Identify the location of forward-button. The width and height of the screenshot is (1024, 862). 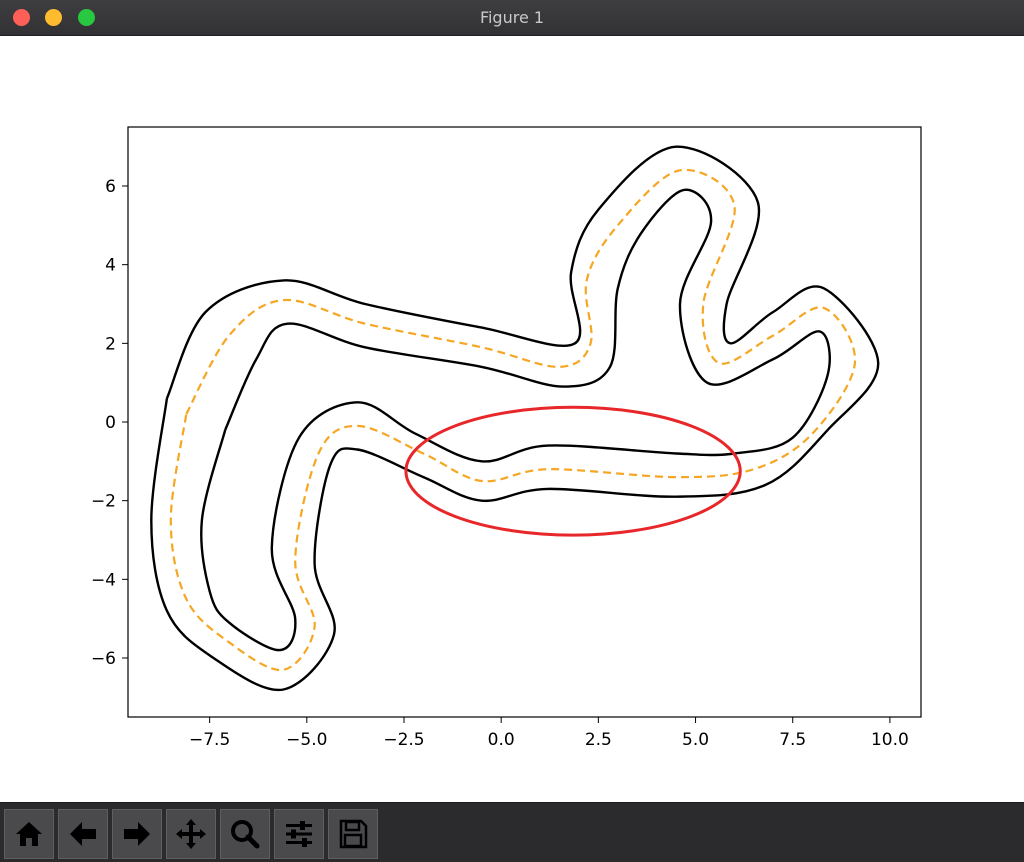
(137, 834).